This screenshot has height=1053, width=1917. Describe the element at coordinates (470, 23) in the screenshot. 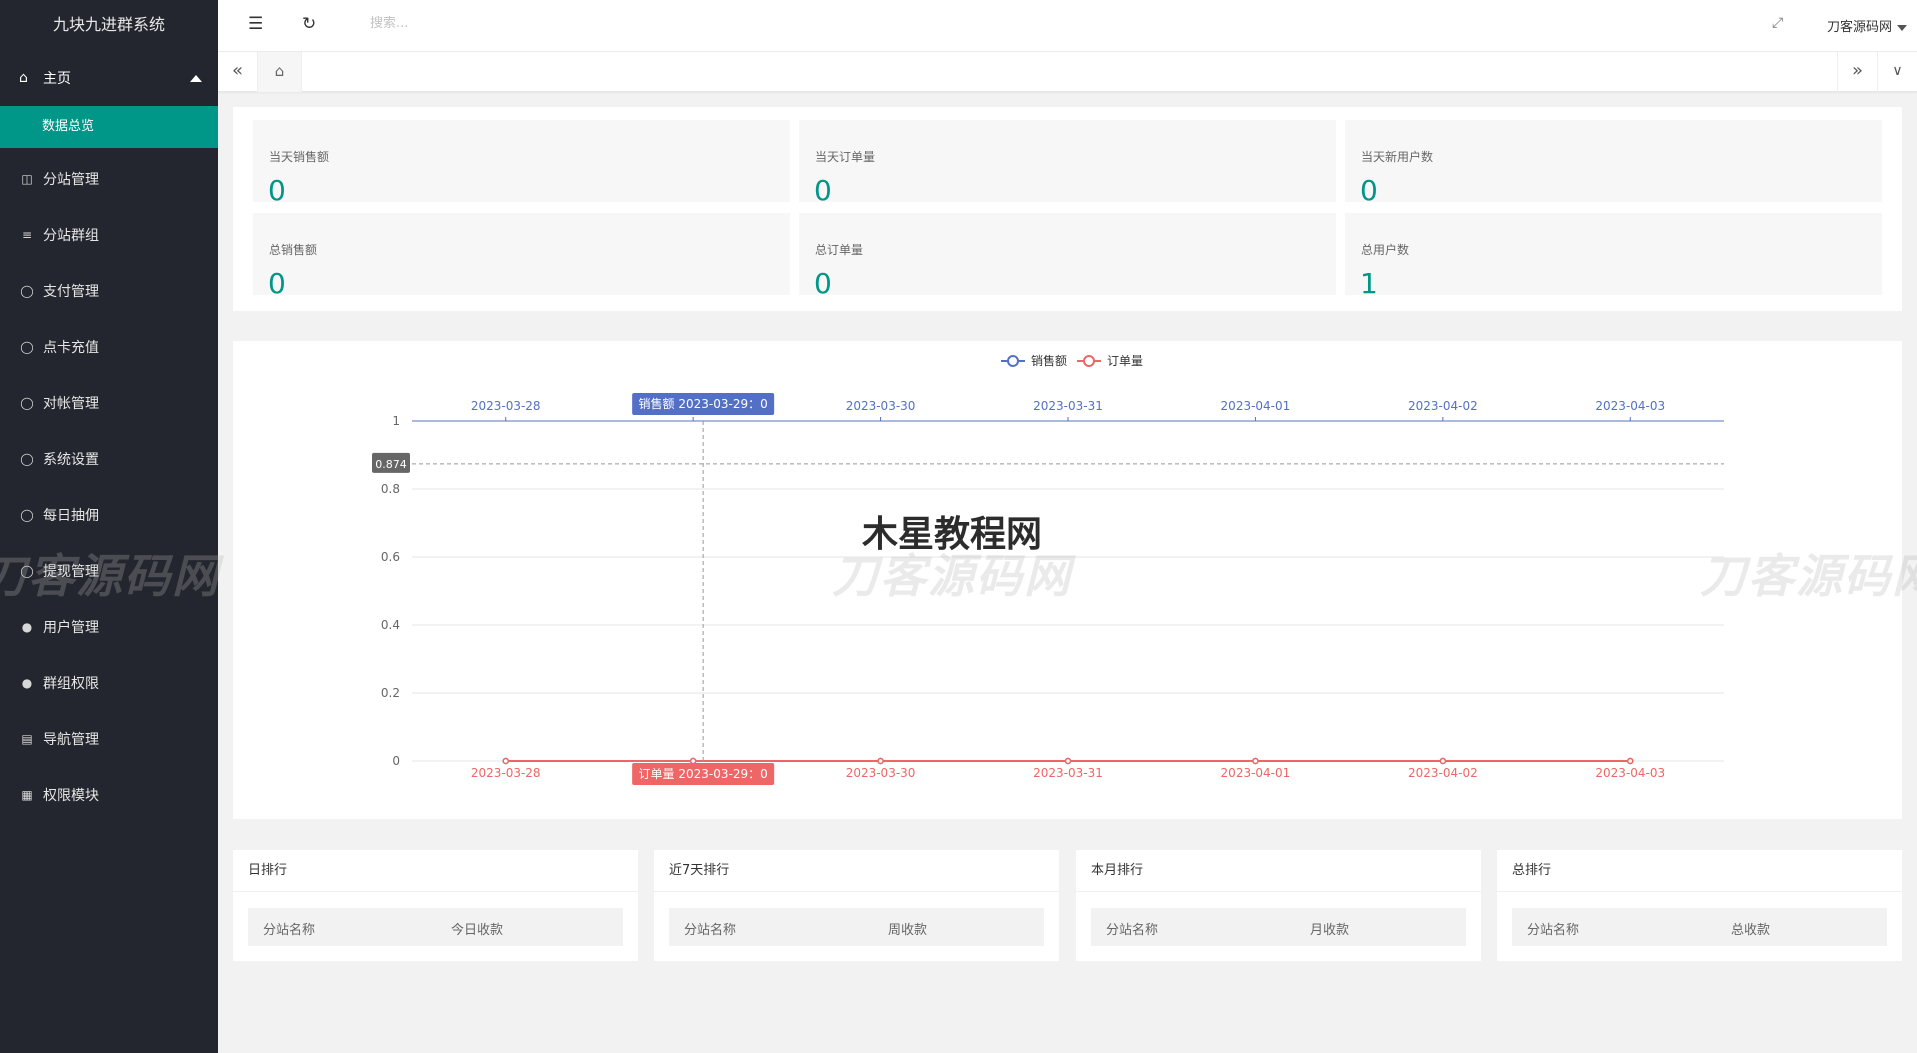

I see `search-input` at that location.